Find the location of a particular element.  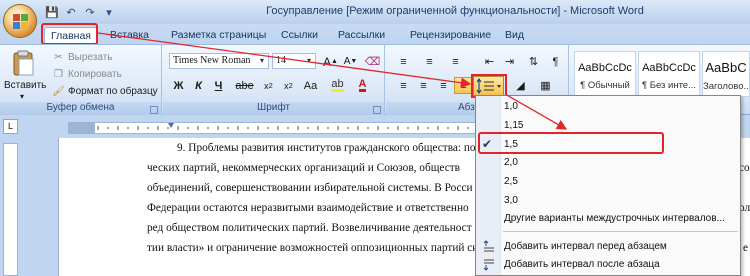

align-left-icon: ≡ is located at coordinates (403, 85).